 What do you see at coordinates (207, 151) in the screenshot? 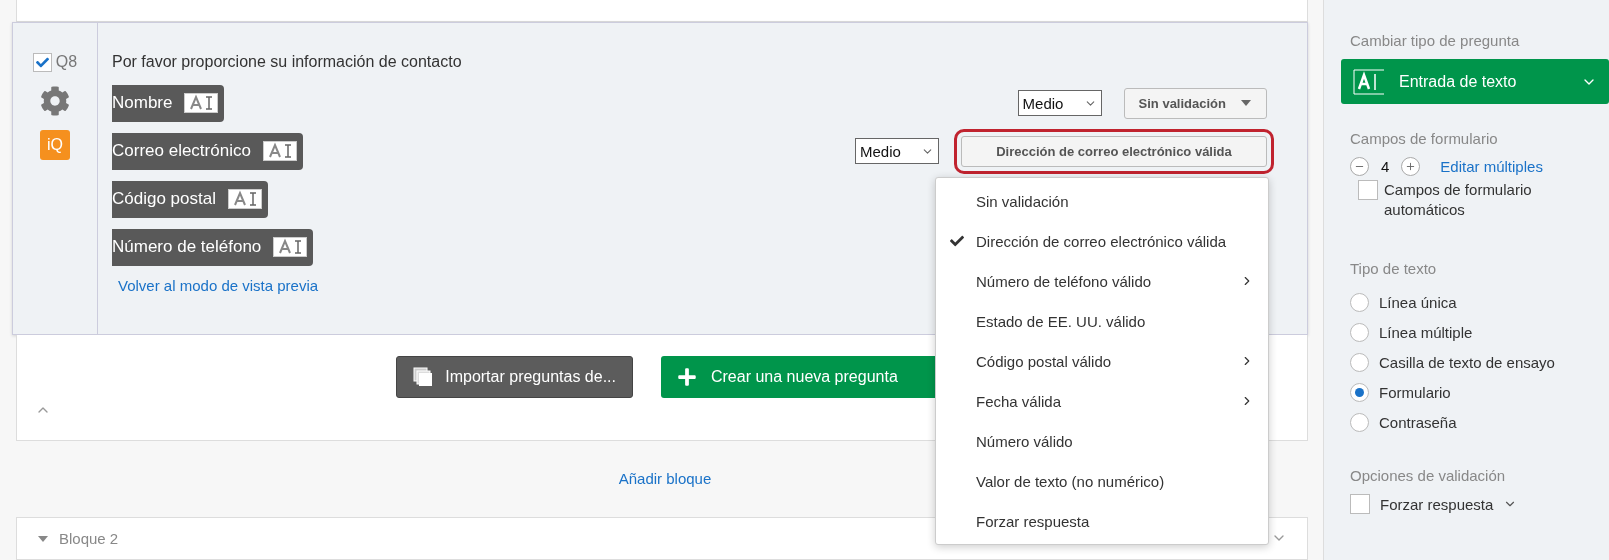
I see `field-label: Correo electrónico` at bounding box center [207, 151].